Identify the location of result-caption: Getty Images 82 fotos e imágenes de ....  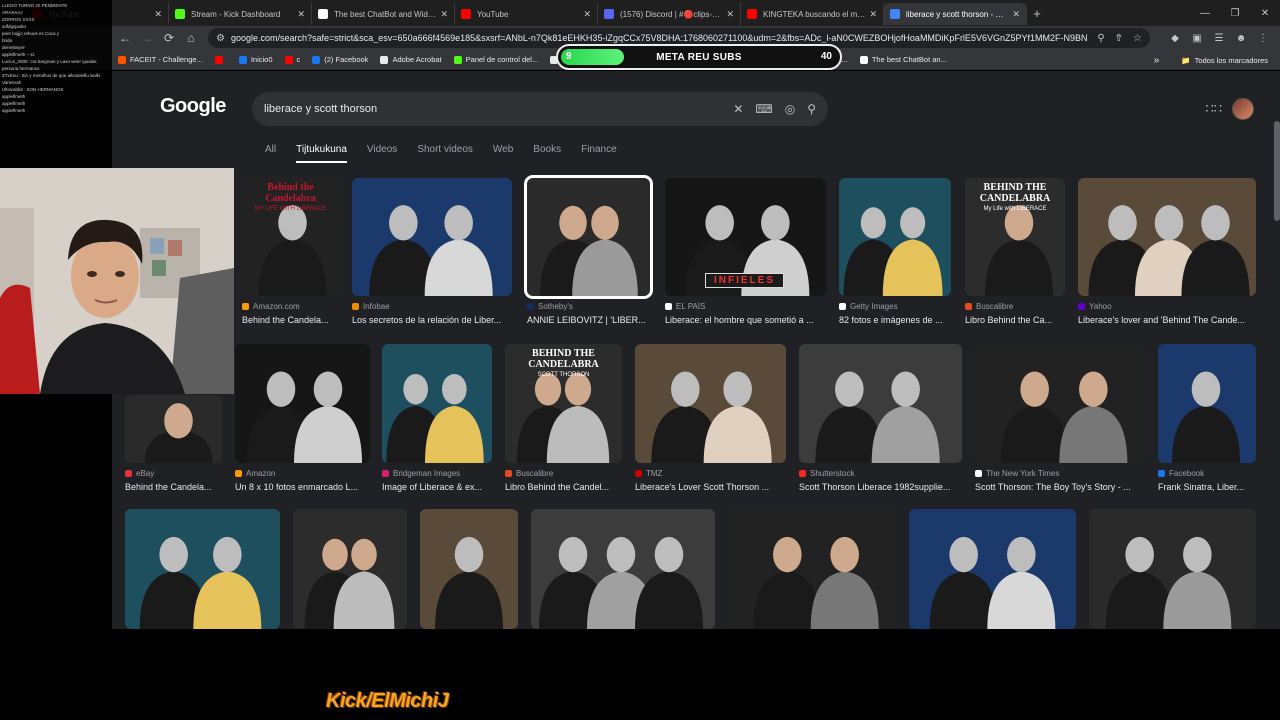
(895, 313).